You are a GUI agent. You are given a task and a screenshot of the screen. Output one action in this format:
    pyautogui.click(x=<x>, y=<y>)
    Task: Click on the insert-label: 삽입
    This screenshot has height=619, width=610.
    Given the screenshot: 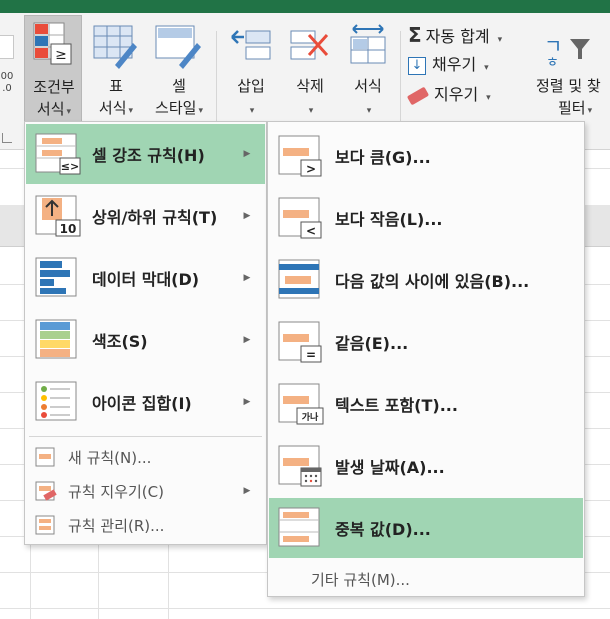 What is the action you would take?
    pyautogui.click(x=251, y=86)
    